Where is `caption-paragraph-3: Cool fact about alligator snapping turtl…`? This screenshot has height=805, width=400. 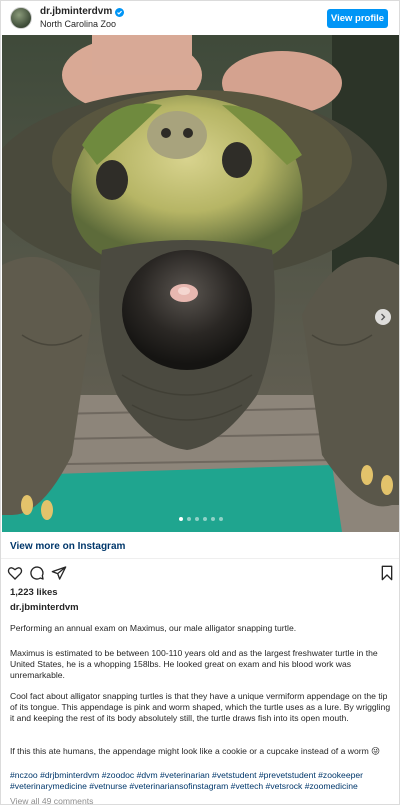
caption-paragraph-3: Cool fact about alligator snapping turtl… is located at coordinates (200, 707).